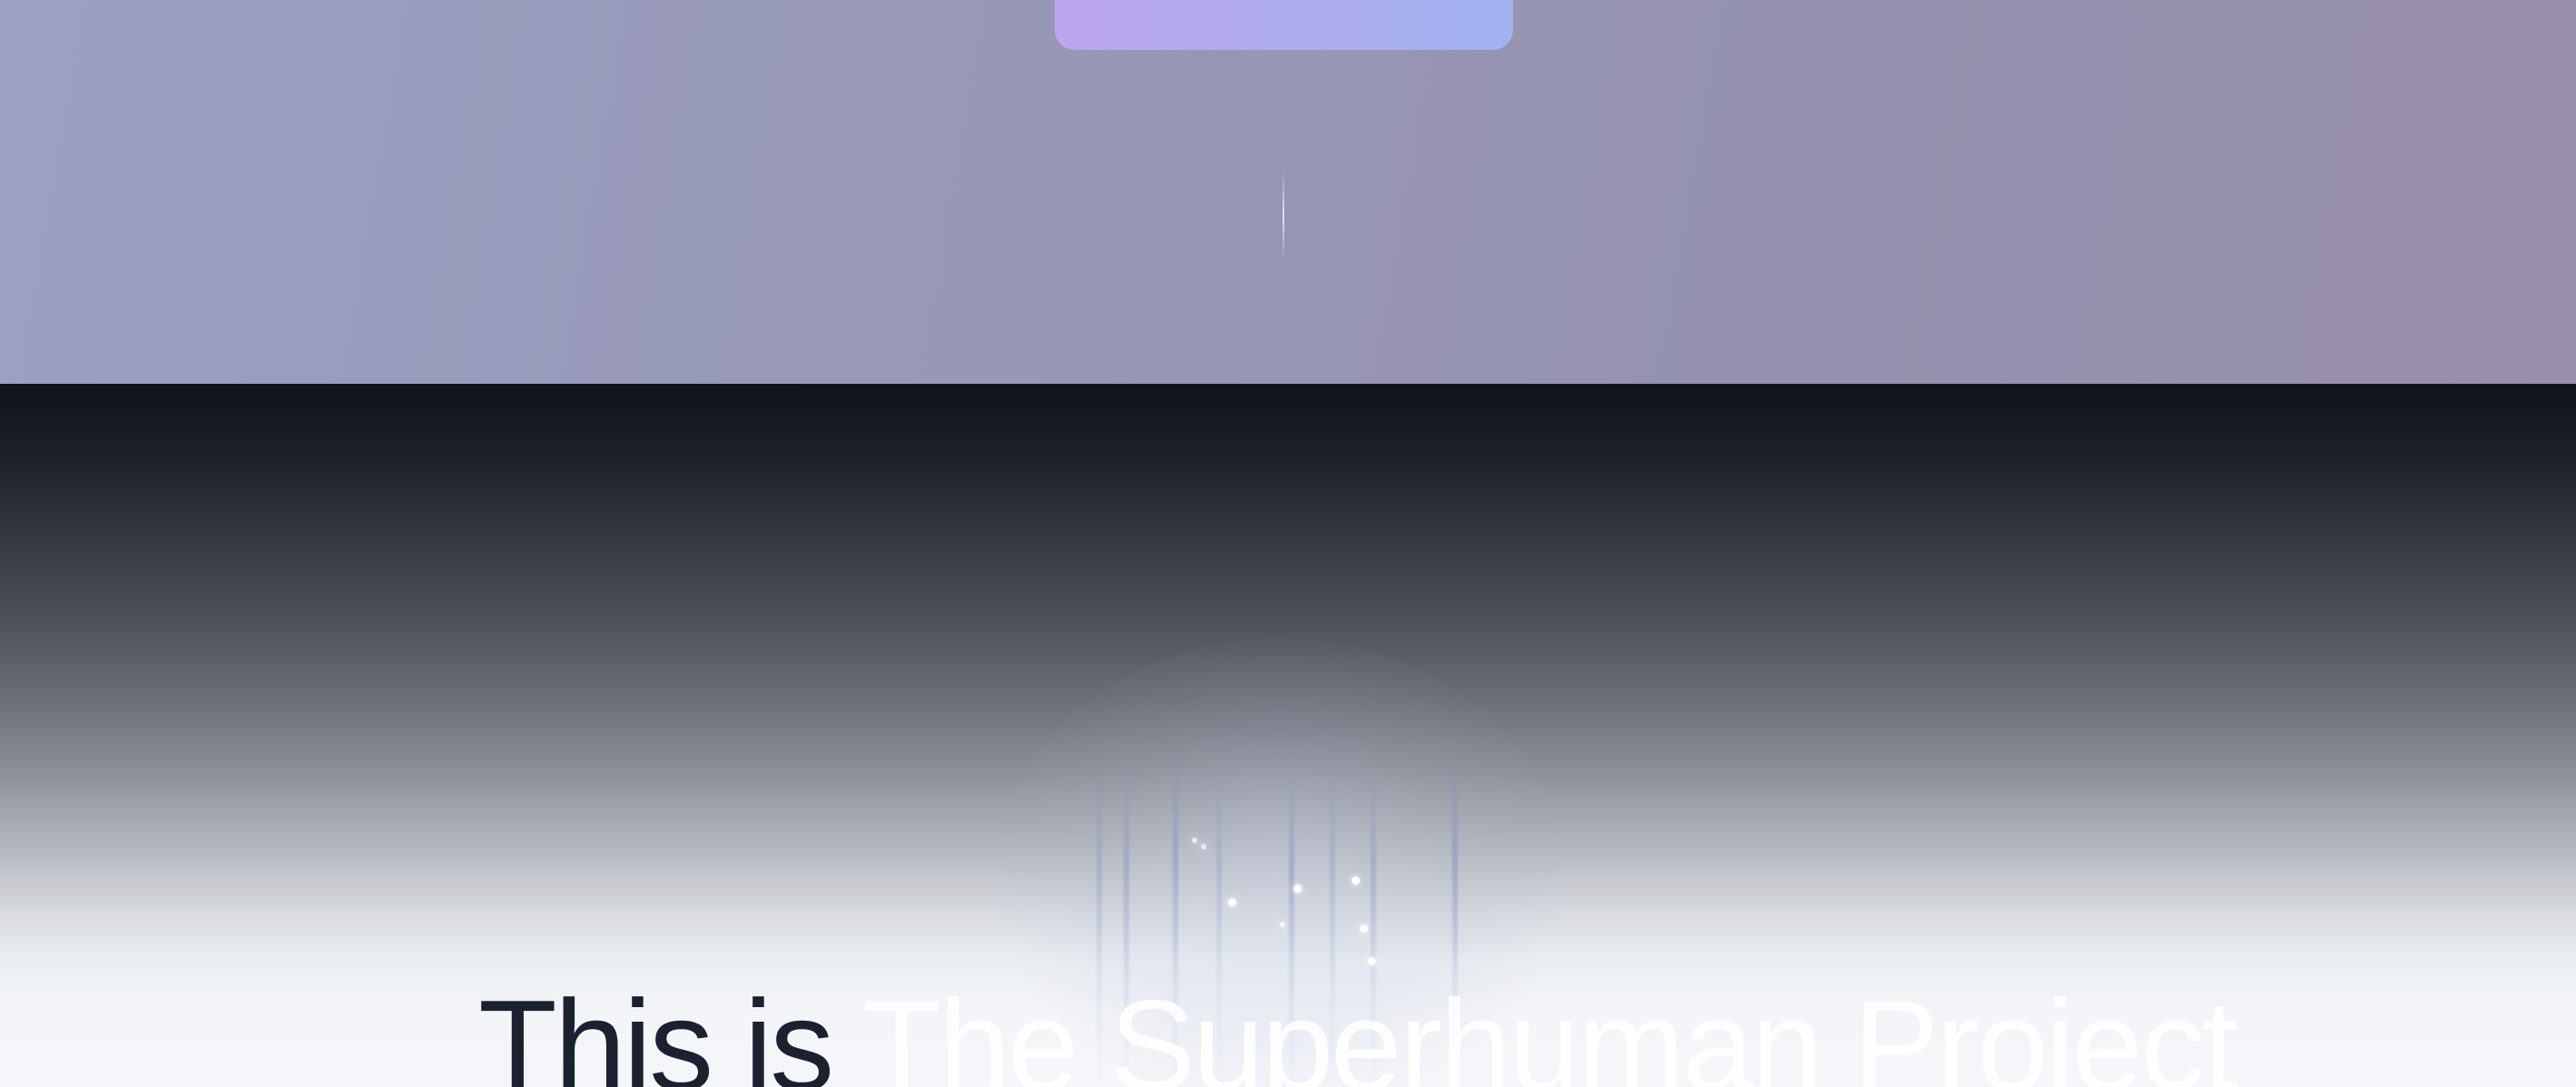 Image resolution: width=2576 pixels, height=1087 pixels. Describe the element at coordinates (1283, 215) in the screenshot. I see `light-streak-decoration` at that location.